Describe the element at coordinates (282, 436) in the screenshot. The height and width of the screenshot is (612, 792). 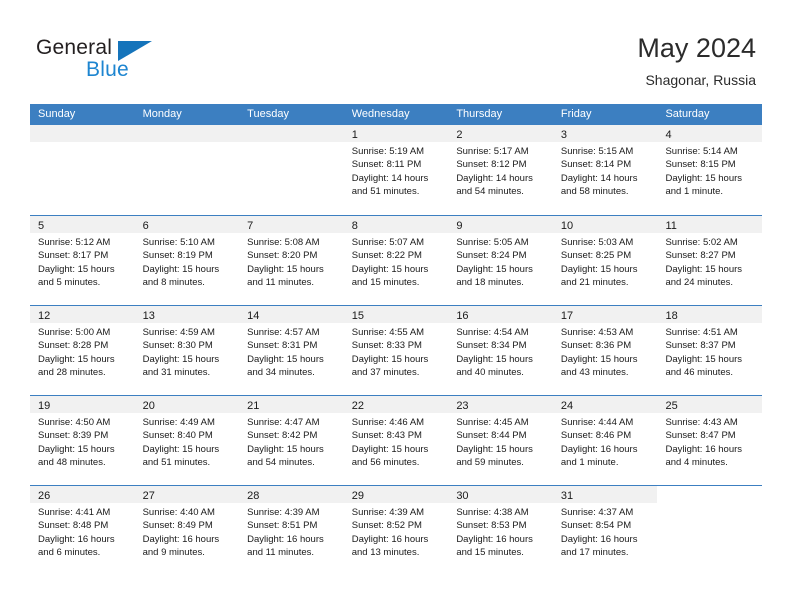
I see `sunset-text: Sunset: 8:42 PM` at that location.